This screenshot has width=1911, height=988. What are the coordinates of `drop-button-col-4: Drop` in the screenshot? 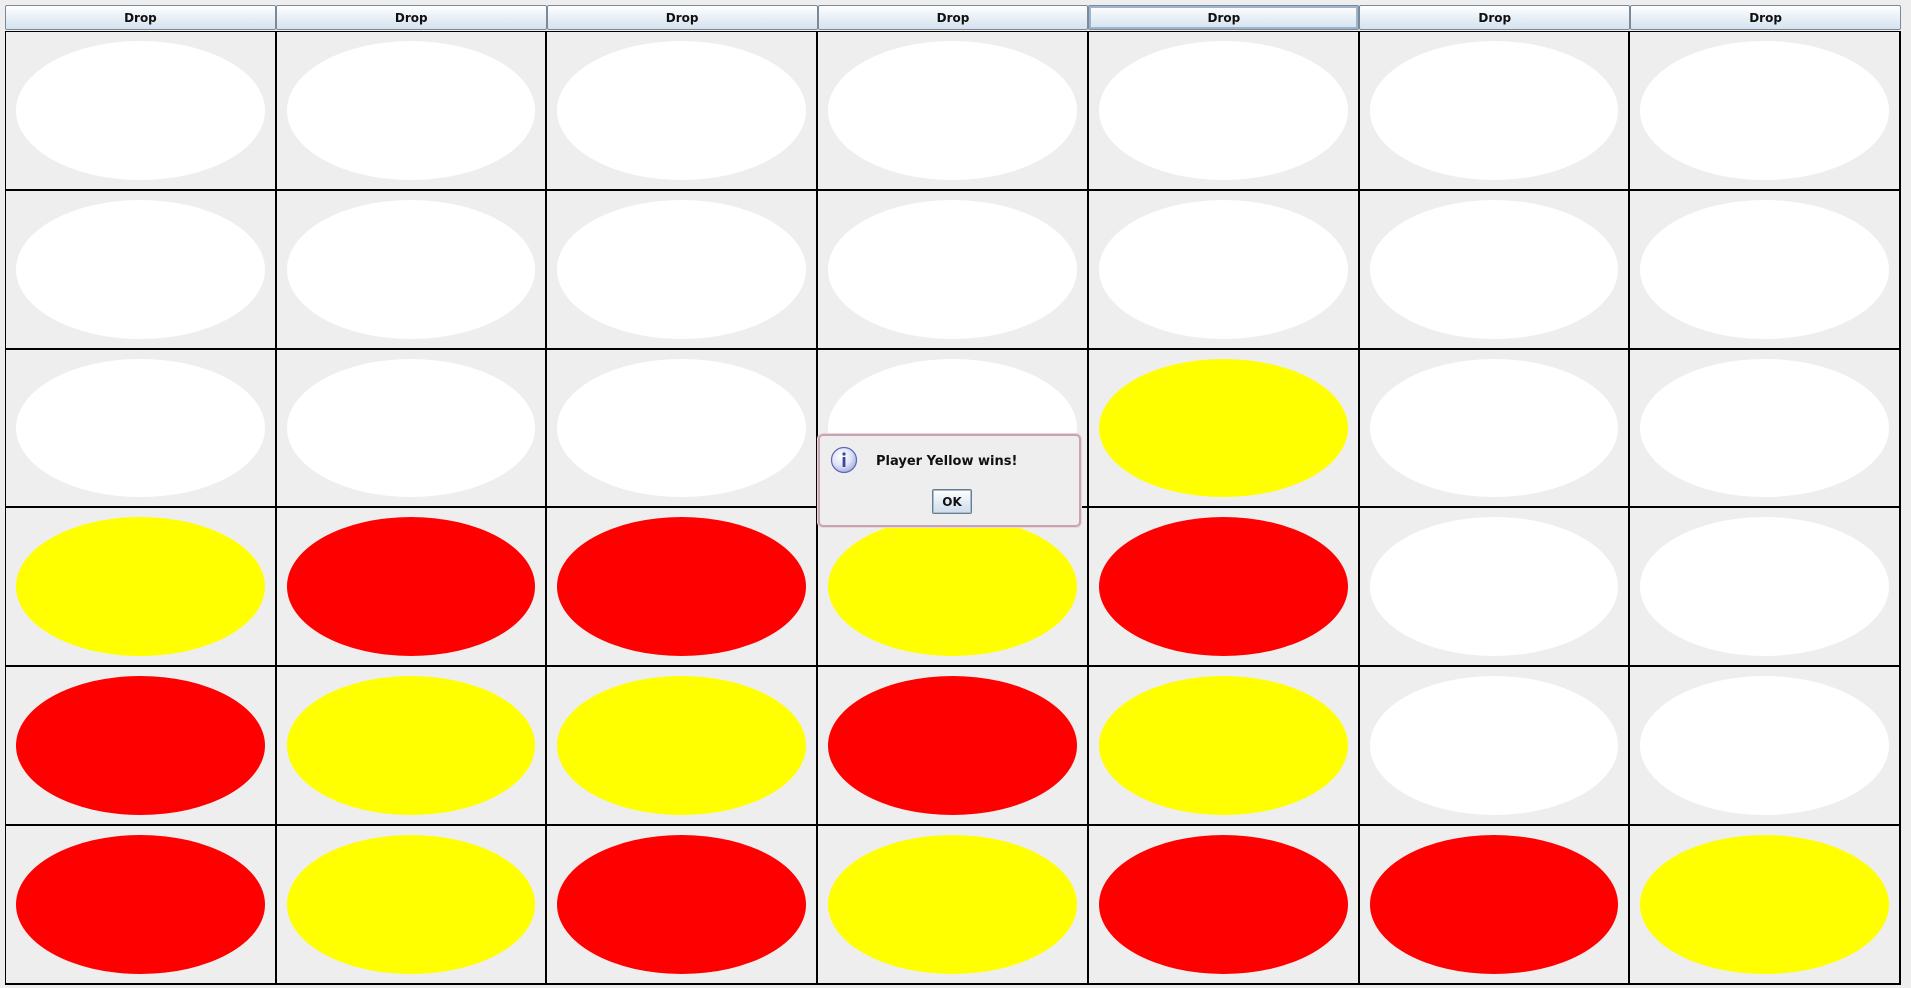 It's located at (953, 17).